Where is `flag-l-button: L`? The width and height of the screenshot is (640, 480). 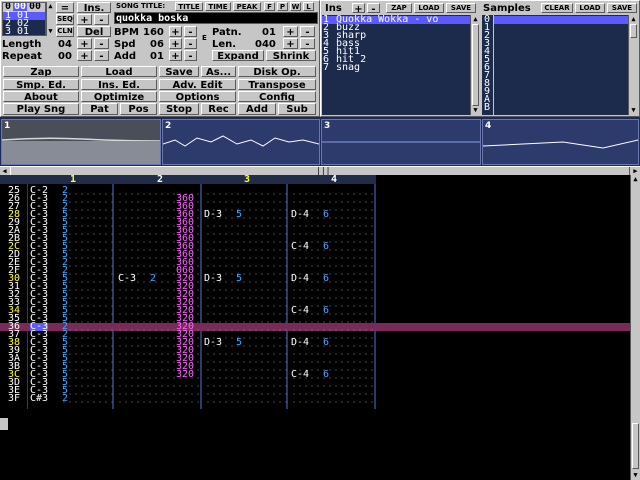 flag-l-button: L is located at coordinates (308, 6).